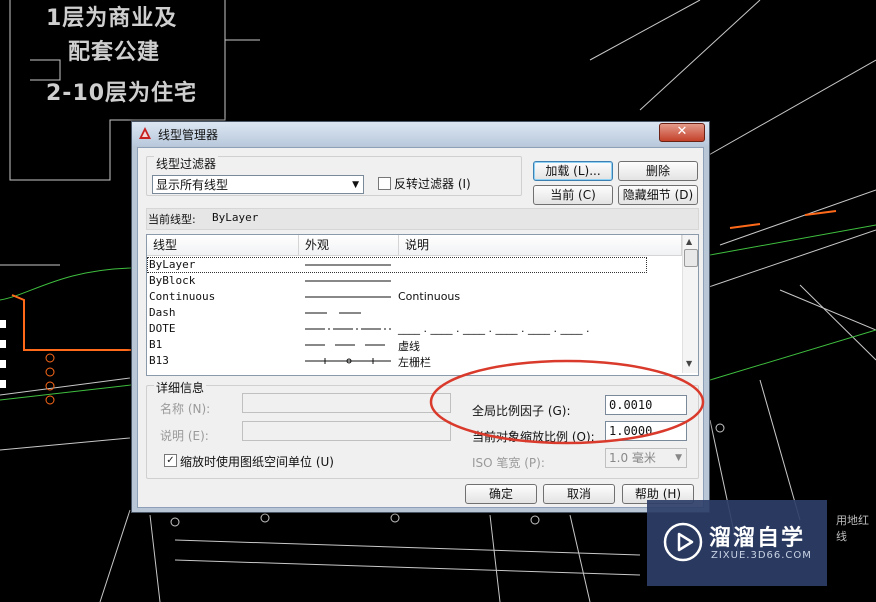 Image resolution: width=876 pixels, height=602 pixels. I want to click on highlight-ellipse, so click(567, 402).